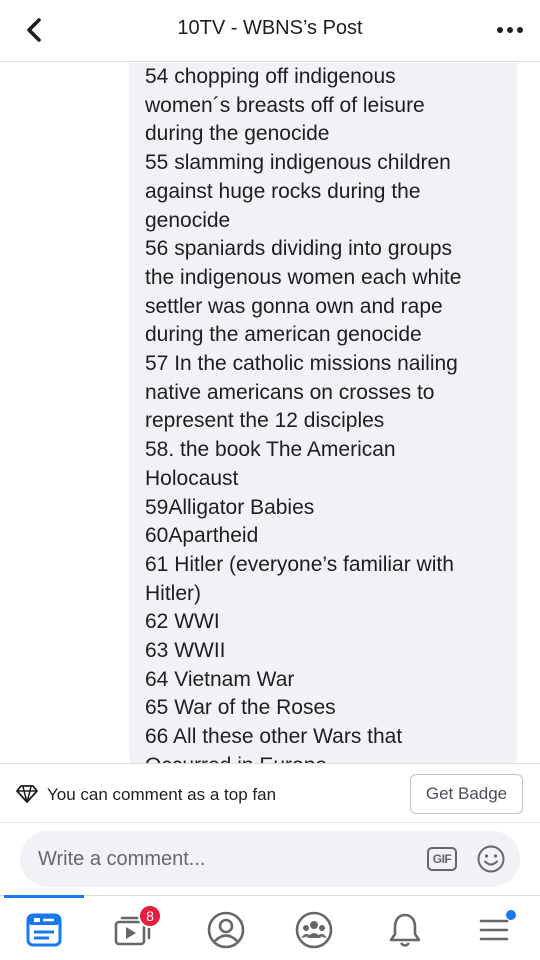 This screenshot has height=960, width=540. I want to click on comment-line: 61 Hitler (everyone’s familiar with, so click(299, 564).